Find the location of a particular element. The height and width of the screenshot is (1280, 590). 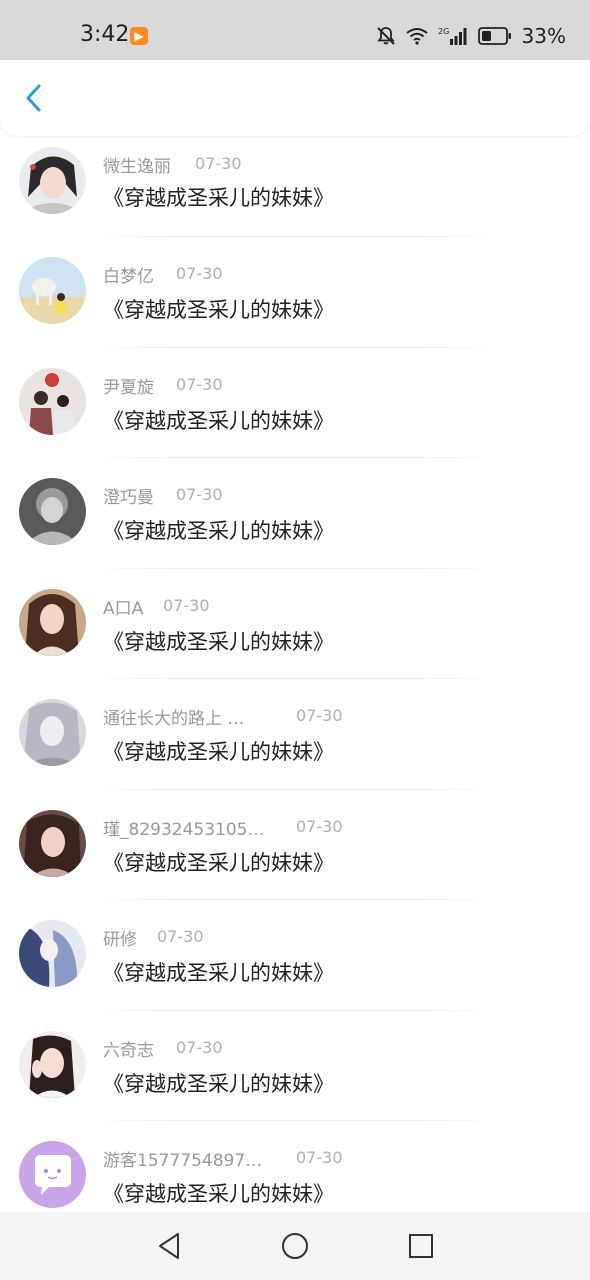

svg-text: 2G is located at coordinates (443, 31).